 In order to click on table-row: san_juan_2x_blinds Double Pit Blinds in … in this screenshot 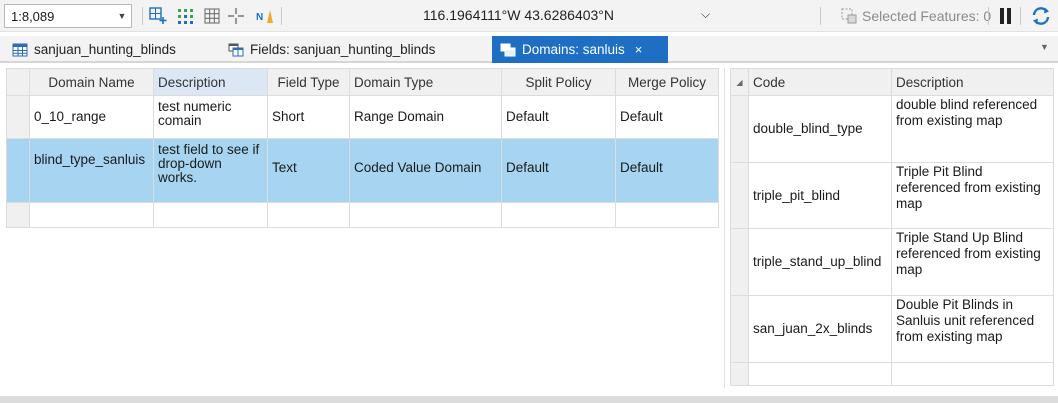, I will do `click(892, 329)`.